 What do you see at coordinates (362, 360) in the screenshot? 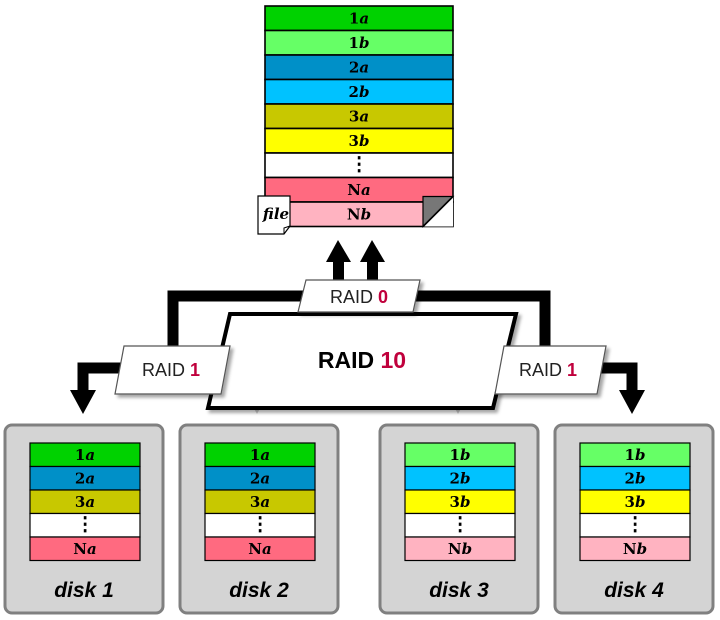
I see `raid10-label: RAID 10` at bounding box center [362, 360].